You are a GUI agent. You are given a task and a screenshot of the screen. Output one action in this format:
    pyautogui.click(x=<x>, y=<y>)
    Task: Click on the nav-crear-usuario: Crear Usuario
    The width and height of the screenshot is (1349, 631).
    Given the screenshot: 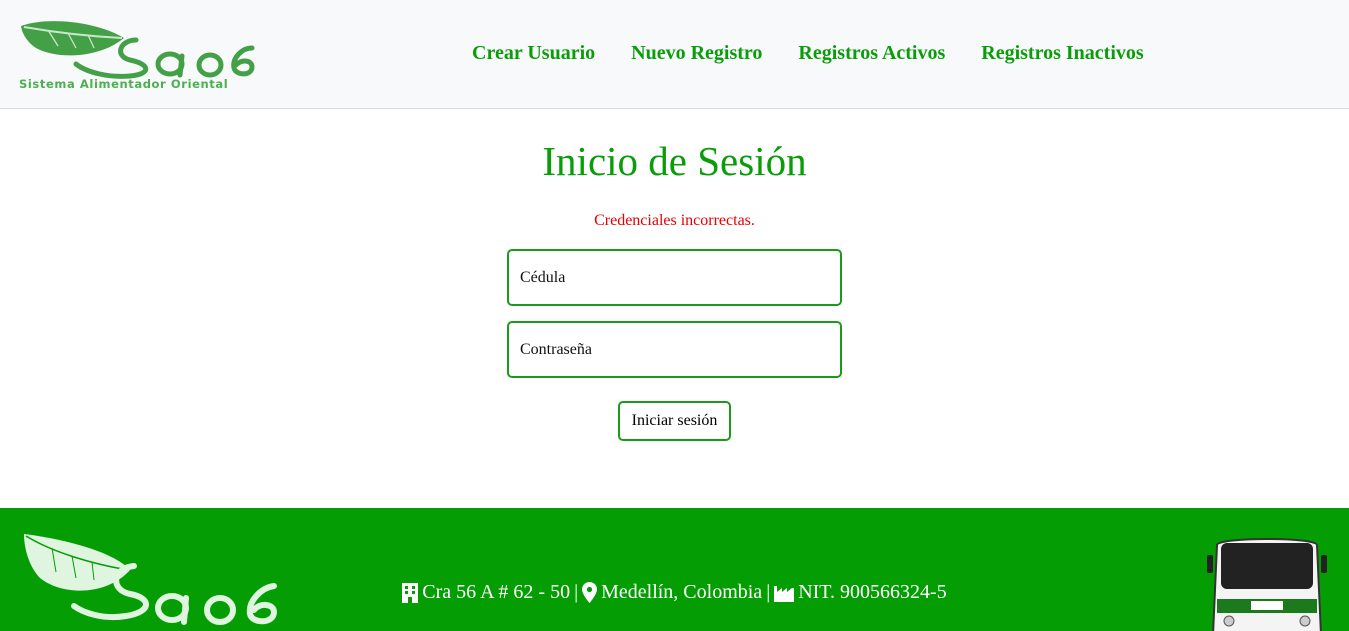 What is the action you would take?
    pyautogui.click(x=533, y=53)
    